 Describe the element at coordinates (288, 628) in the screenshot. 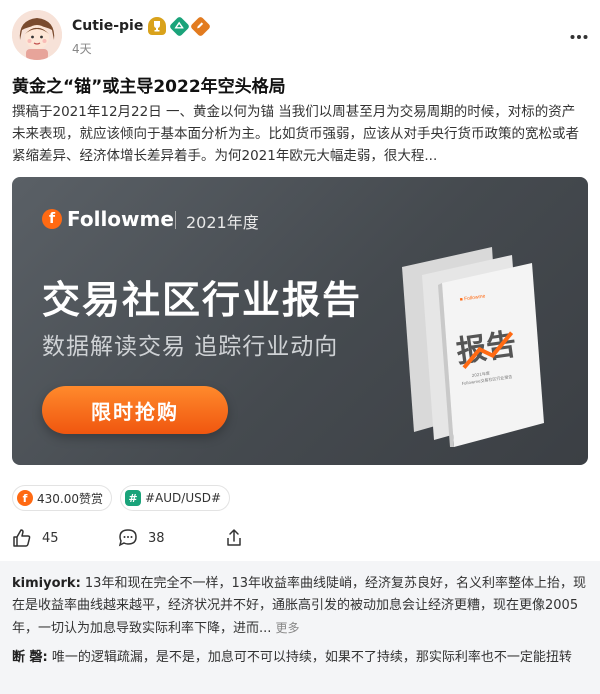

I see `show-more-link: 更多` at that location.